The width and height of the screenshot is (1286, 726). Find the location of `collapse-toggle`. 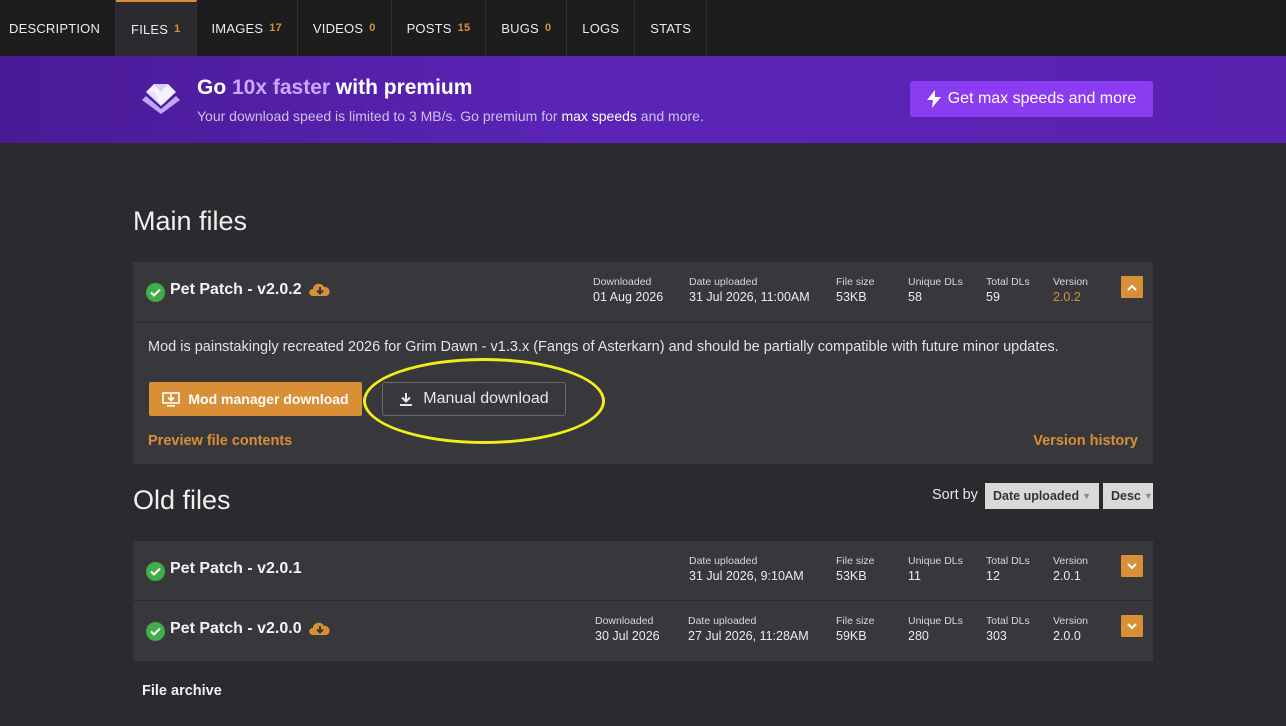

collapse-toggle is located at coordinates (1132, 287).